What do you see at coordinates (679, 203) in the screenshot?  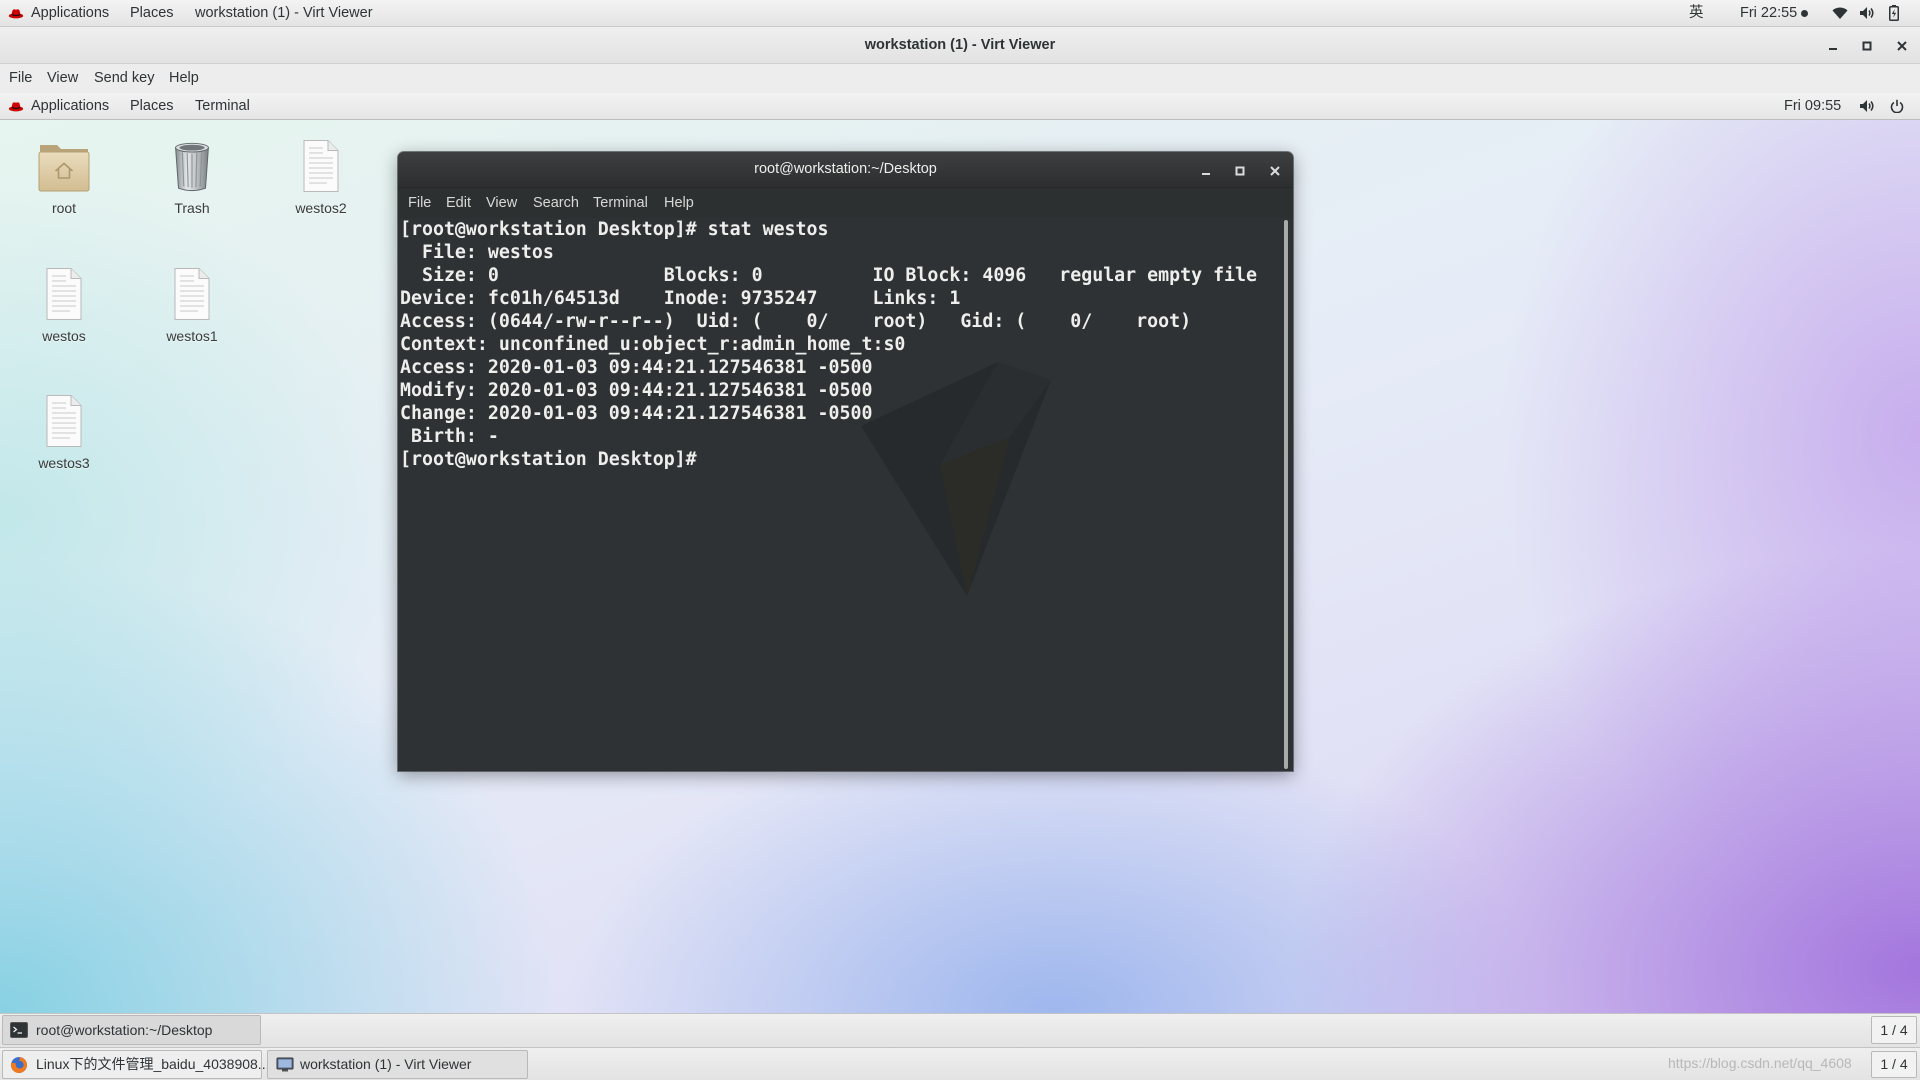 I see `terminal-menu-help: Help` at bounding box center [679, 203].